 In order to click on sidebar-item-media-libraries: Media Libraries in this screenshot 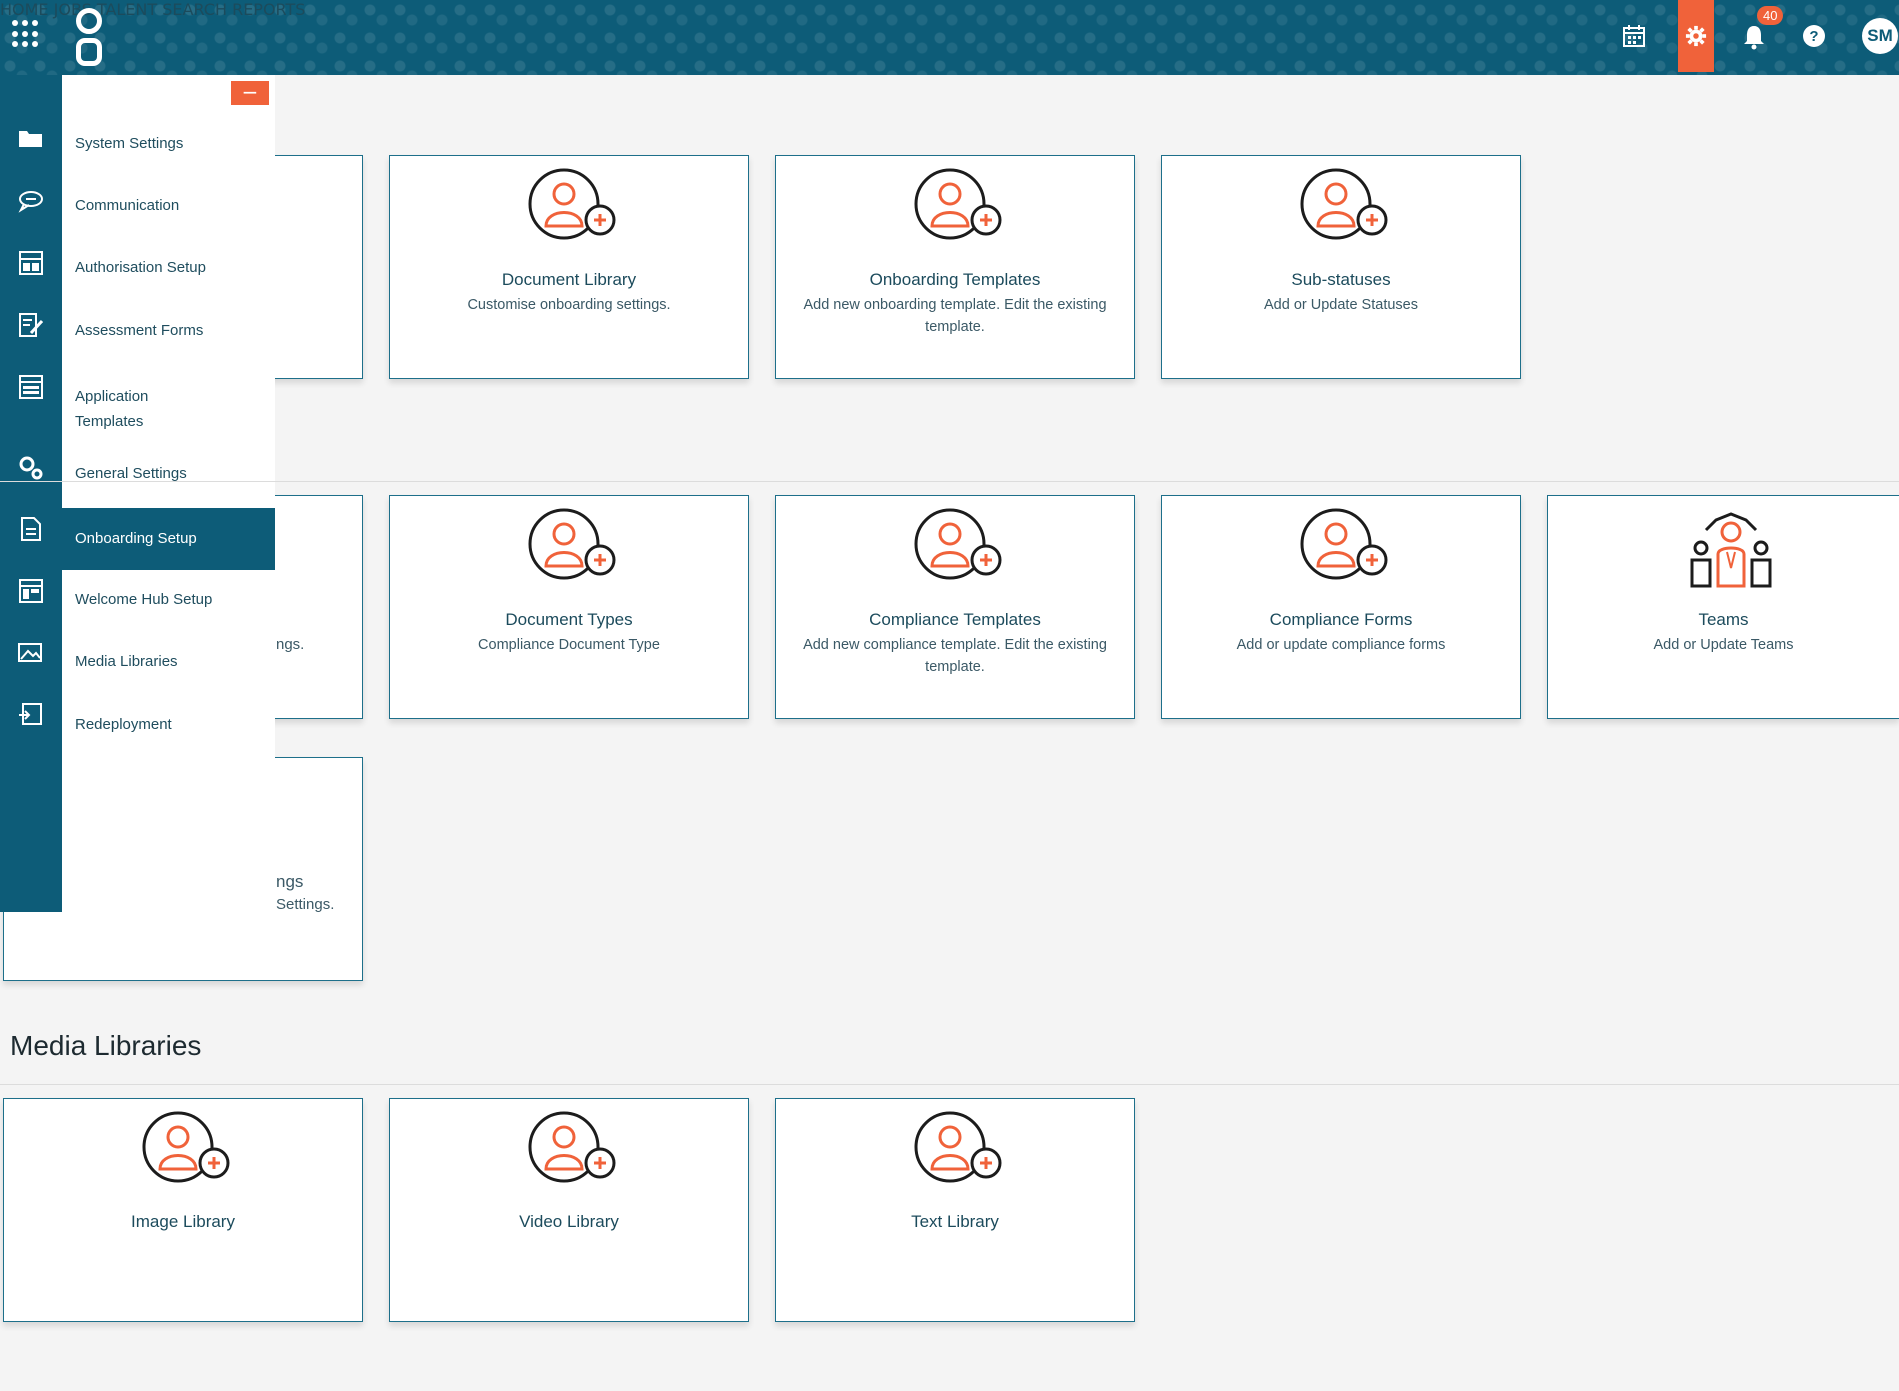, I will do `click(168, 661)`.